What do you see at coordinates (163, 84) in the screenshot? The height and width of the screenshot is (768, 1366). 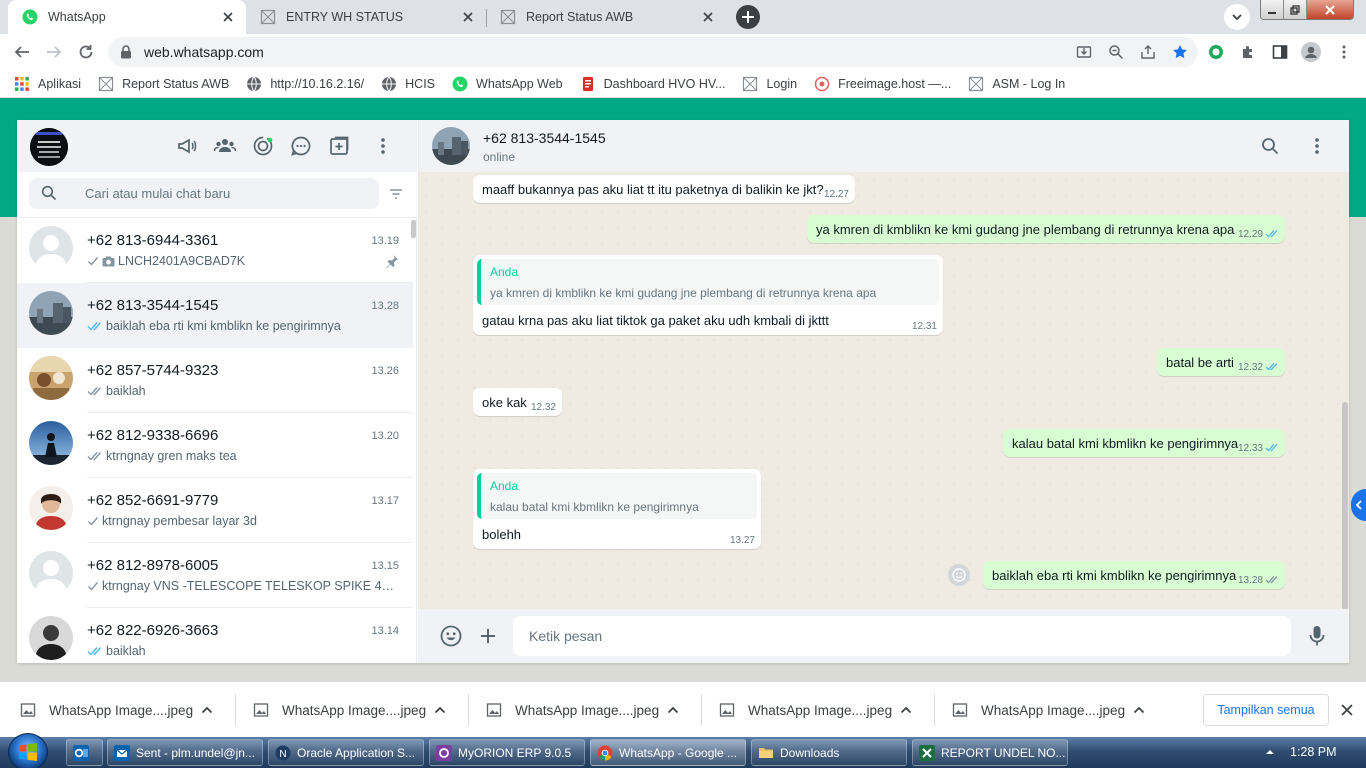 I see `bookmark-report-status-awb: Report Status AWB` at bounding box center [163, 84].